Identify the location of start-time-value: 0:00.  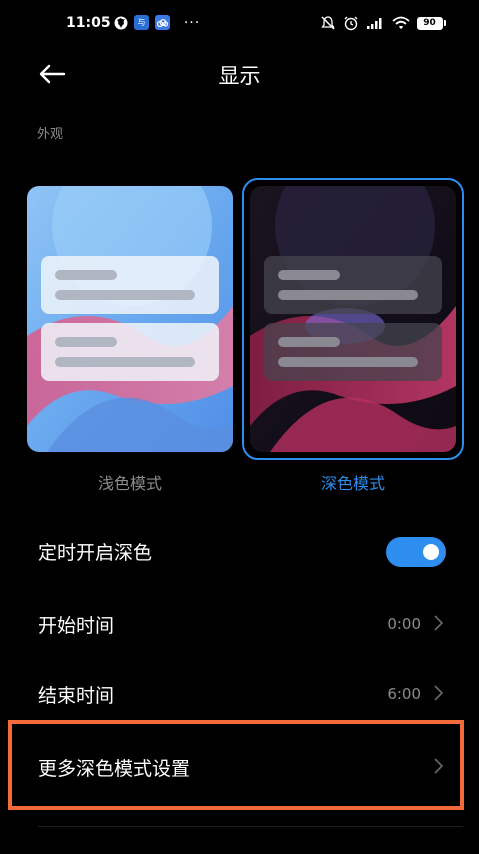
(404, 624).